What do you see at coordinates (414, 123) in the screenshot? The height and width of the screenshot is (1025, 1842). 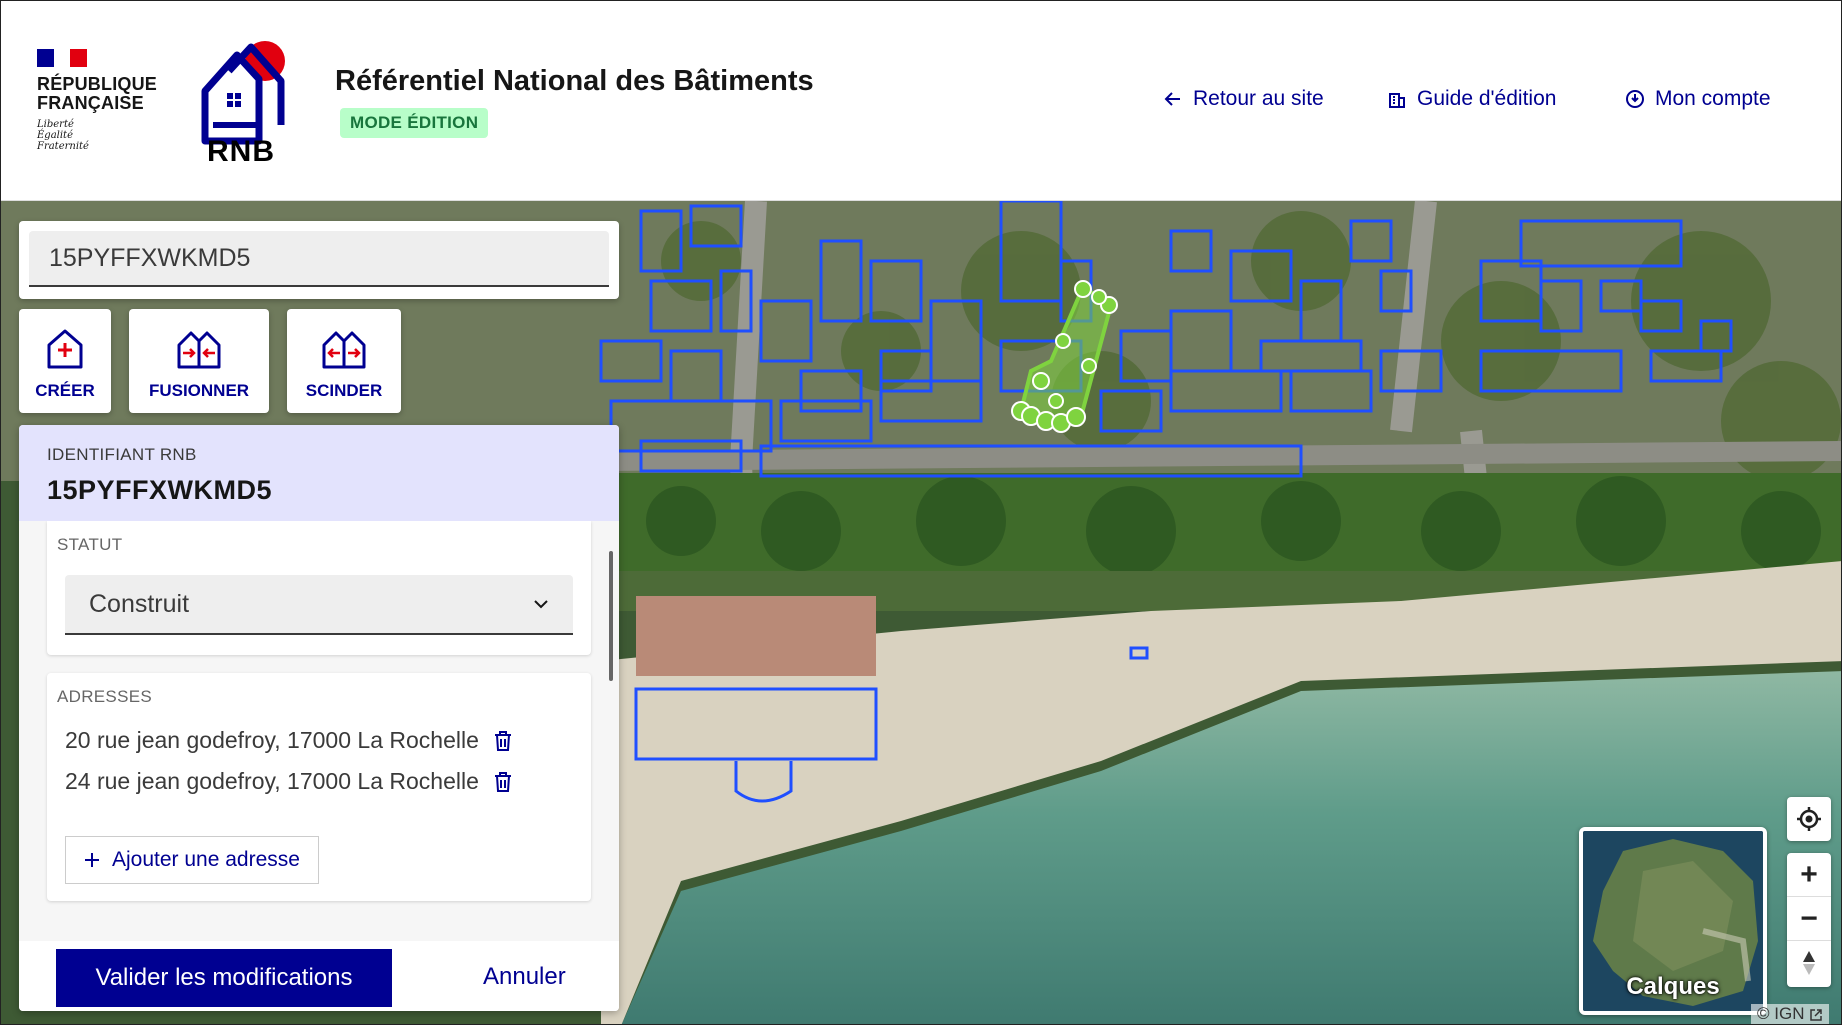 I see `mode-badge: MODE ÉDITION` at bounding box center [414, 123].